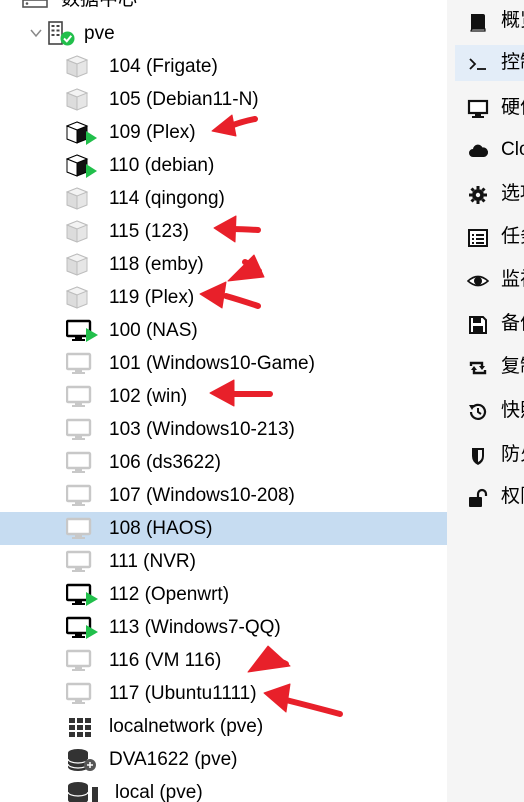 This screenshot has width=524, height=802. I want to click on tree-item-label: 103 (Windows10-213), so click(202, 429).